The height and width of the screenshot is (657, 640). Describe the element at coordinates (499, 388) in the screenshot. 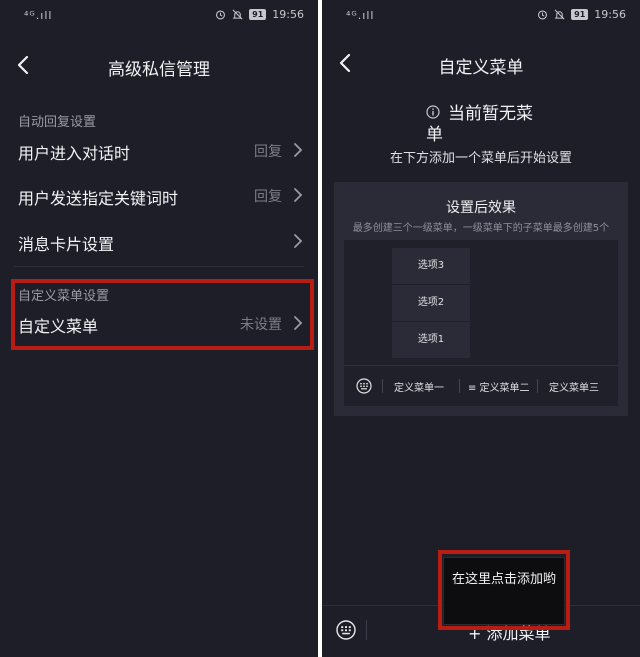

I see `mock-menu-item-2: ≡ 定义菜单二` at that location.